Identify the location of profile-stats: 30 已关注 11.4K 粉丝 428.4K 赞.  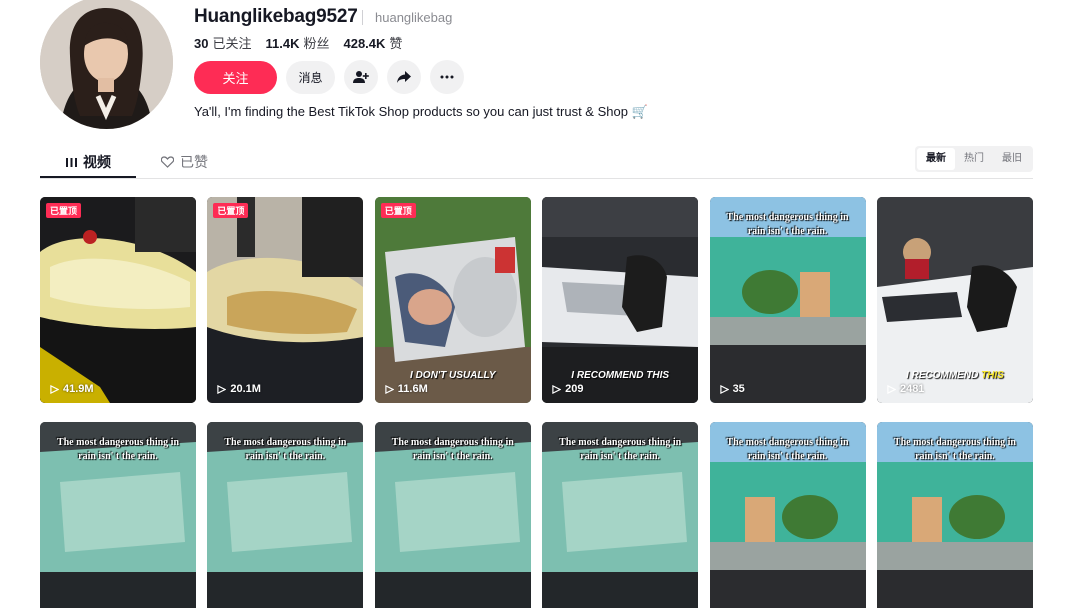
(298, 42).